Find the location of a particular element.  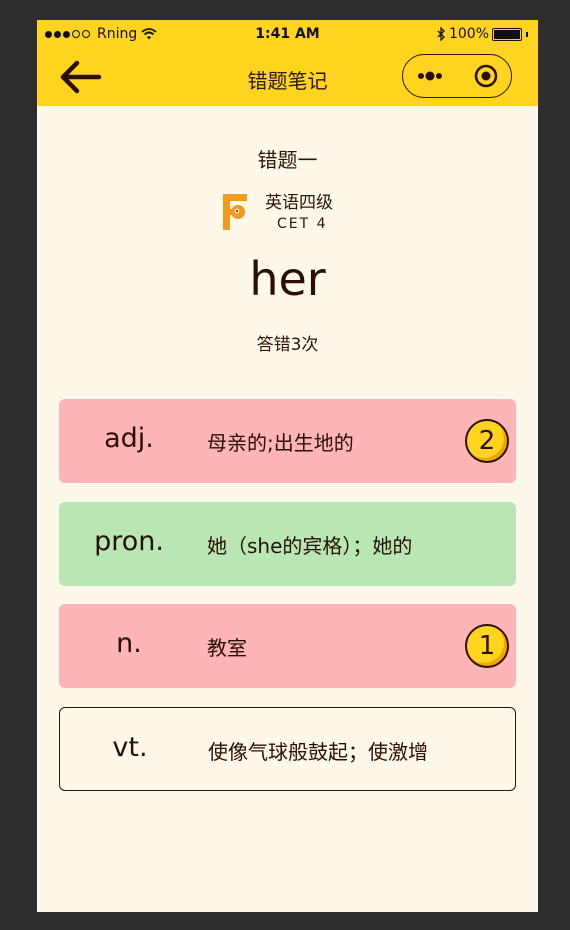

option-meaning: 教室 is located at coordinates (227, 648).